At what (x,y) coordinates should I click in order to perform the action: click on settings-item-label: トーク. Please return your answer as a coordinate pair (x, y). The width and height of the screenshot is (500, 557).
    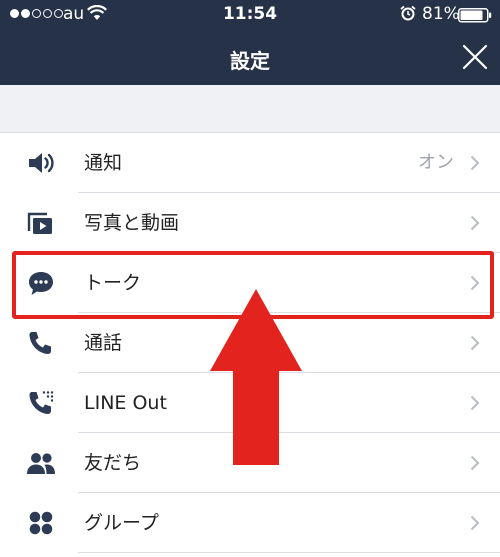
    Looking at the image, I should click on (113, 283).